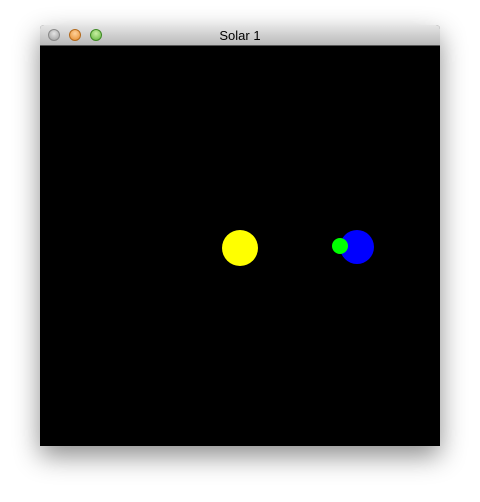 The image size is (480, 502). I want to click on window-title: Solar 1, so click(240, 35).